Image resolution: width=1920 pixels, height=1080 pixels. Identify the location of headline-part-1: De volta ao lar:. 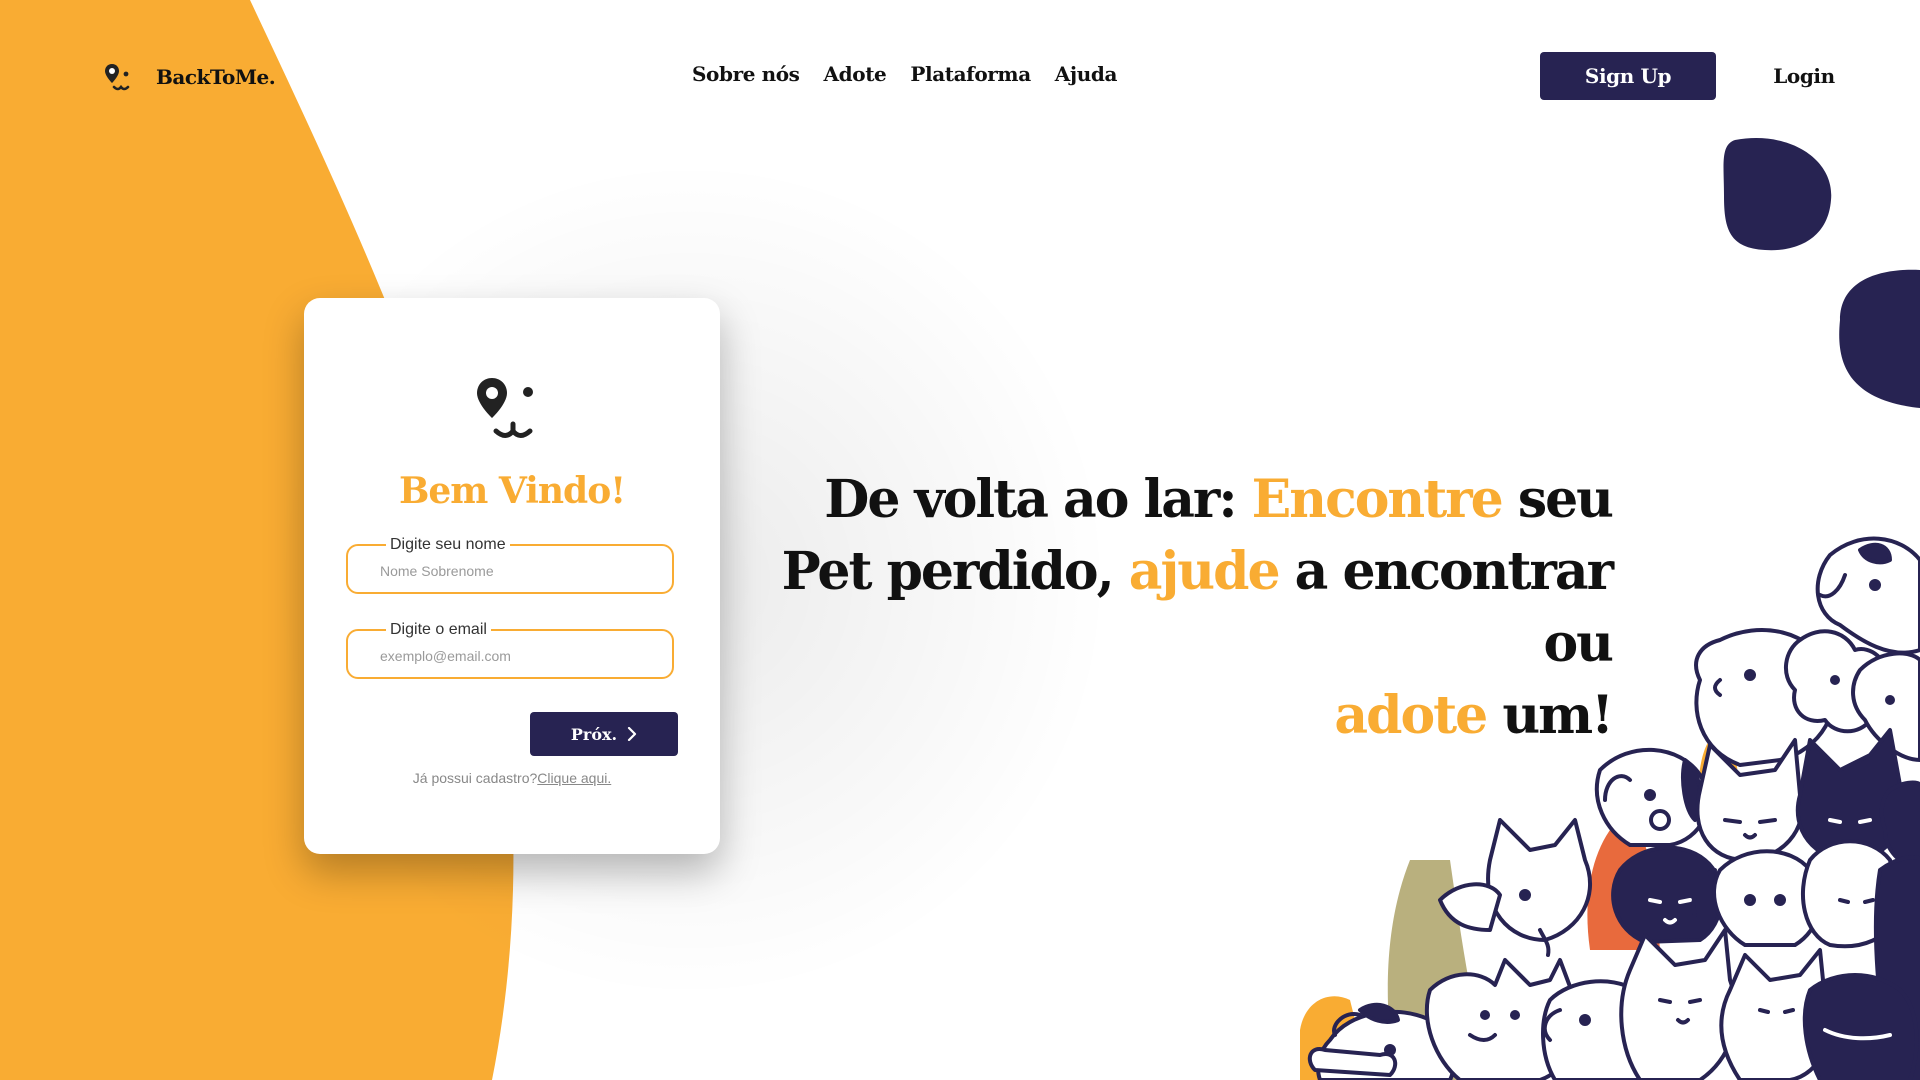
(1038, 499).